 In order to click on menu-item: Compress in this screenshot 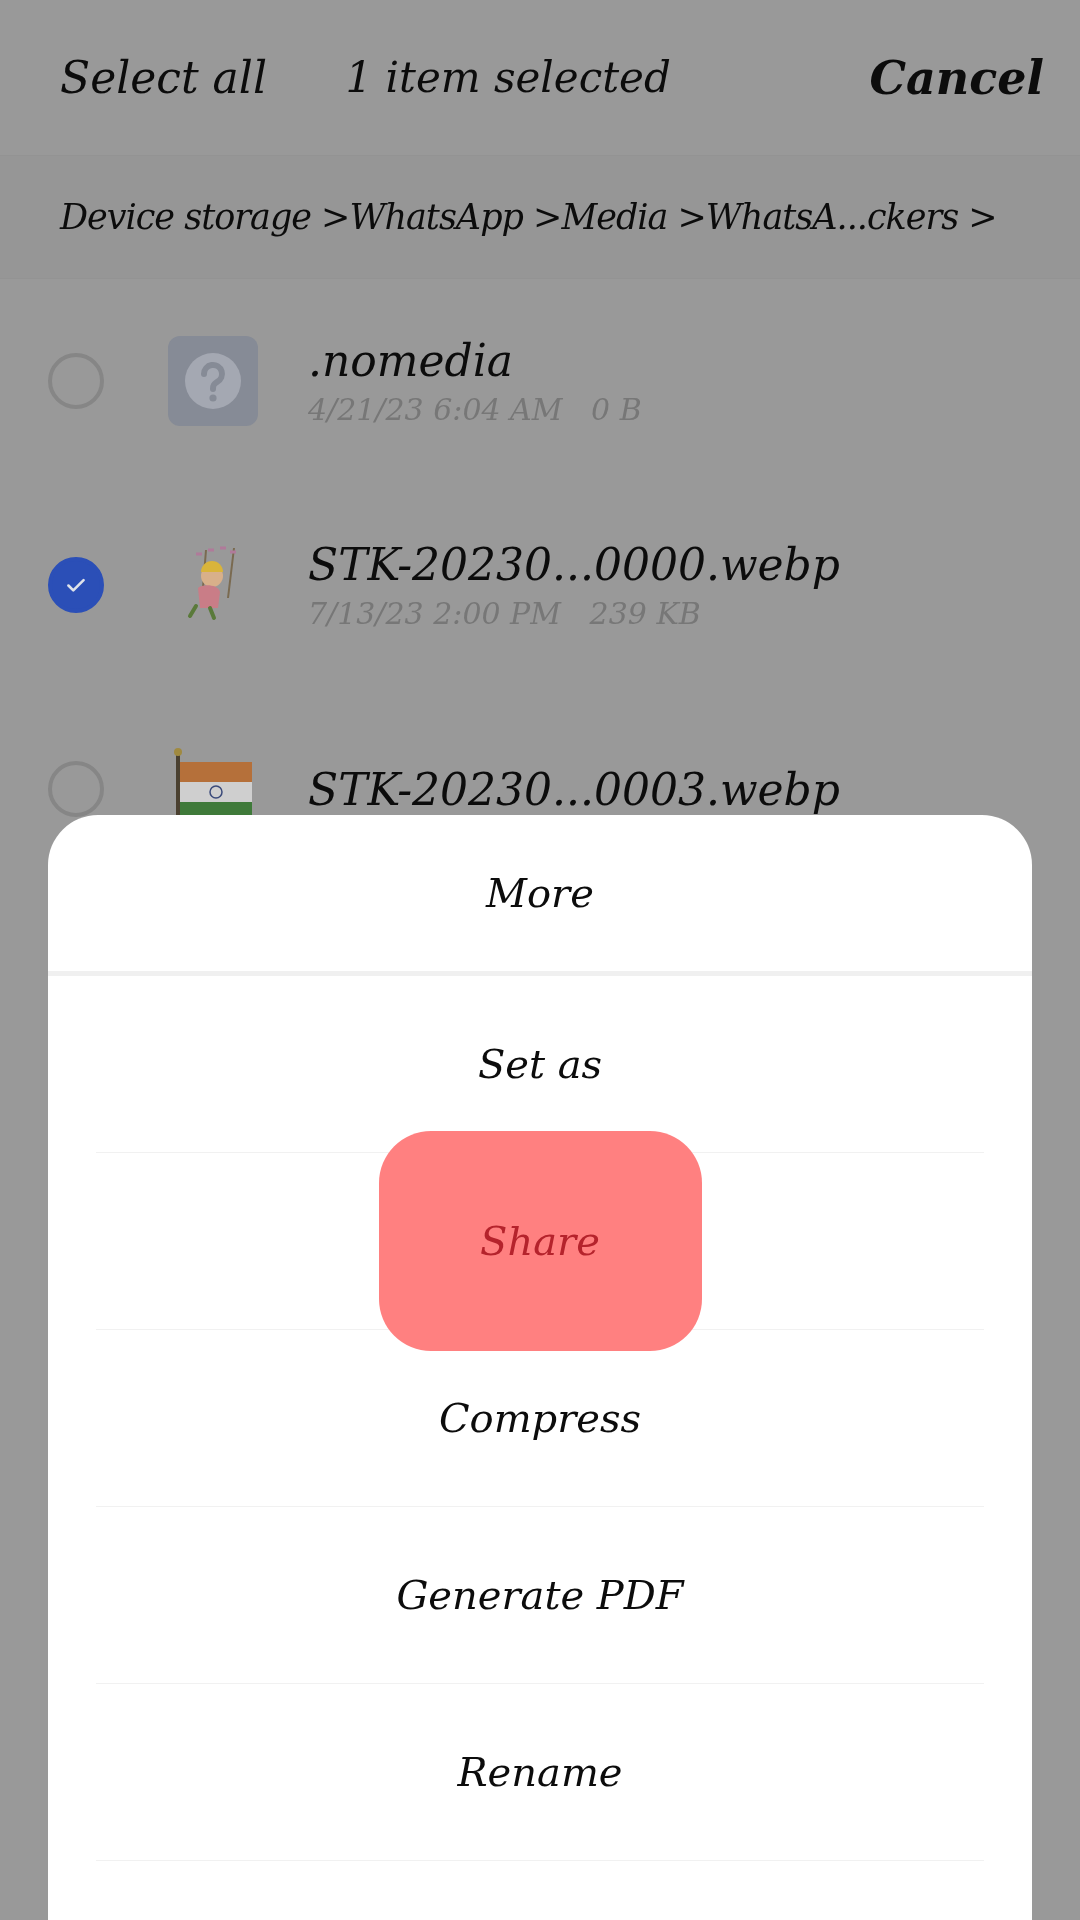, I will do `click(540, 1418)`.